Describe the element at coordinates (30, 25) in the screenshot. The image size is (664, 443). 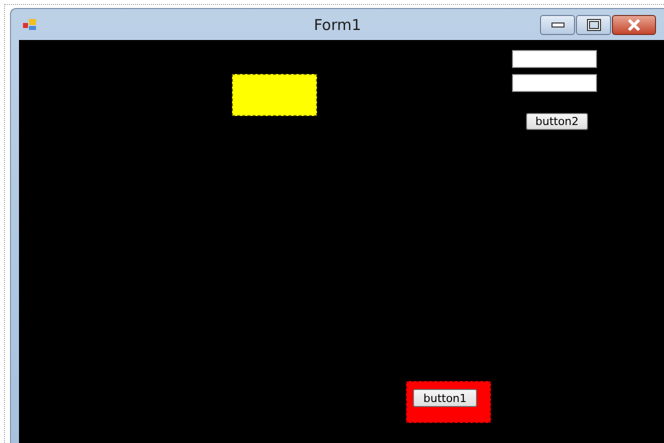
I see `app-icon` at that location.